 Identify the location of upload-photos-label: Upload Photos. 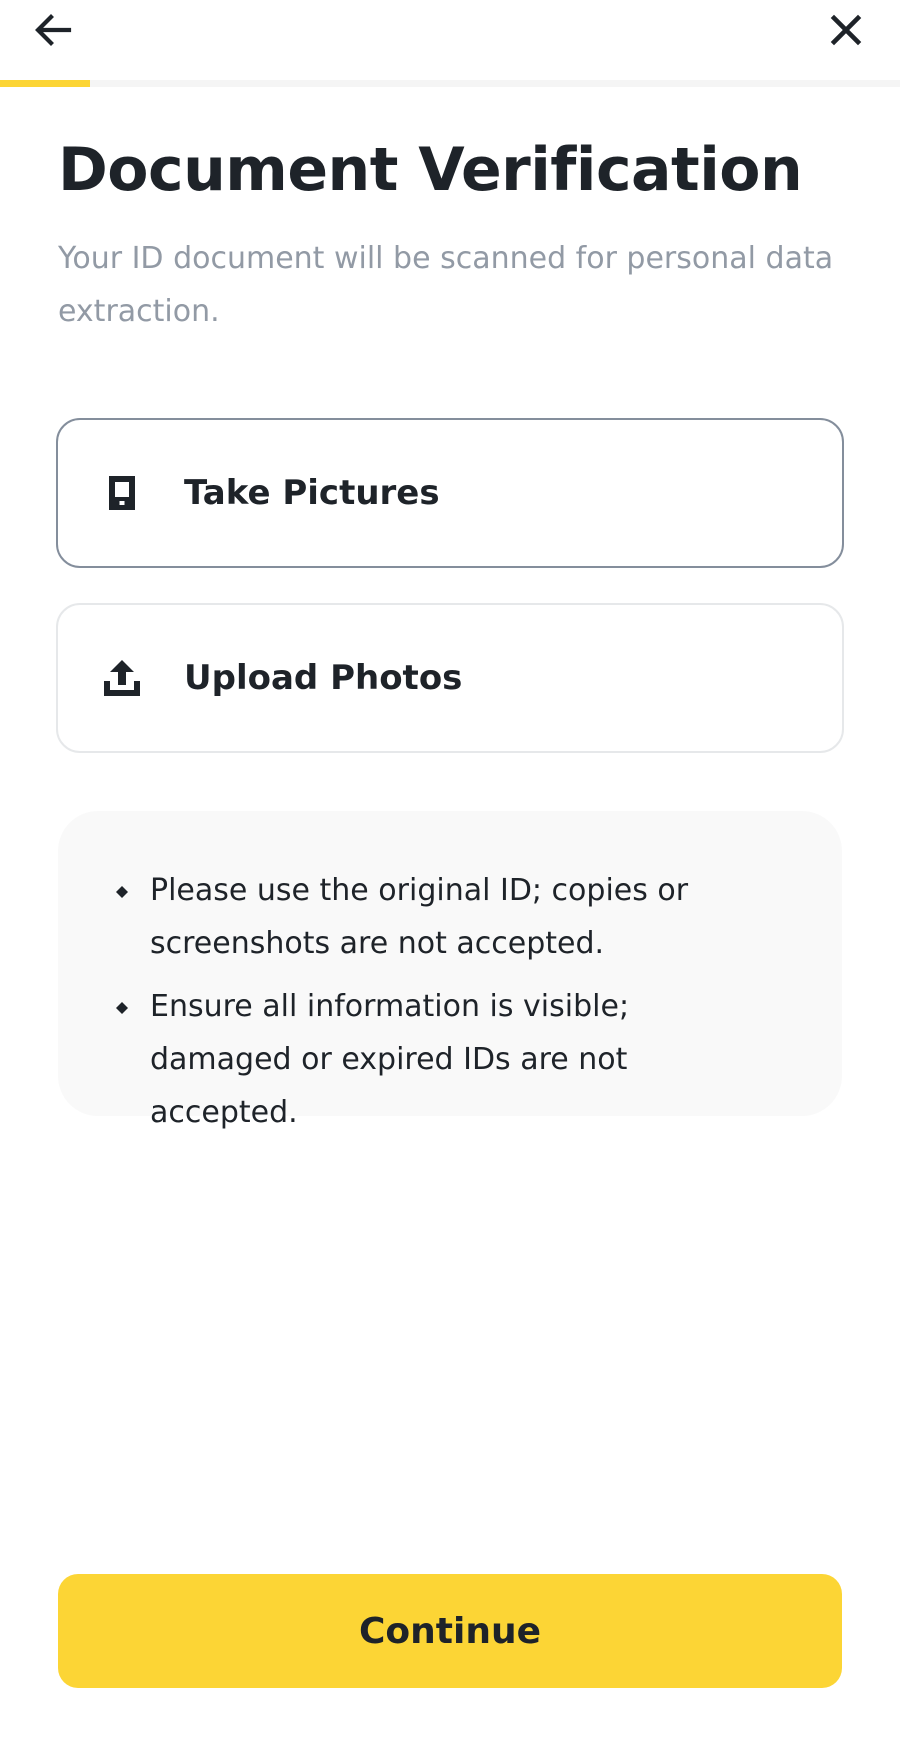
(323, 678).